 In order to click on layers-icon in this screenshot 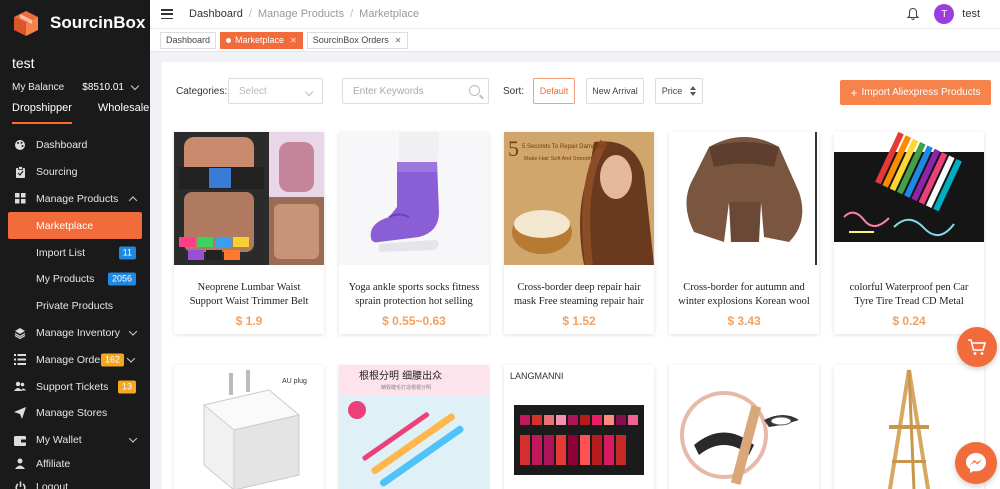, I will do `click(20, 333)`.